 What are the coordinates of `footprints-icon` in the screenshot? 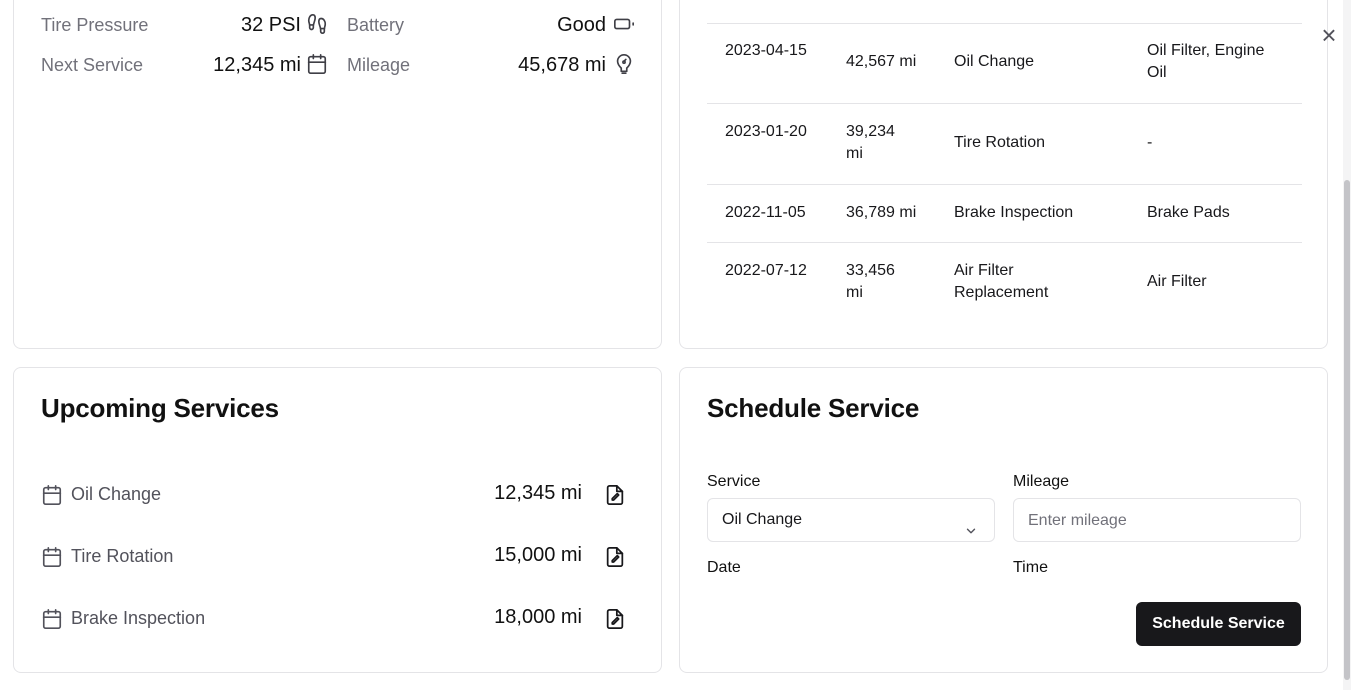 It's located at (317, 24).